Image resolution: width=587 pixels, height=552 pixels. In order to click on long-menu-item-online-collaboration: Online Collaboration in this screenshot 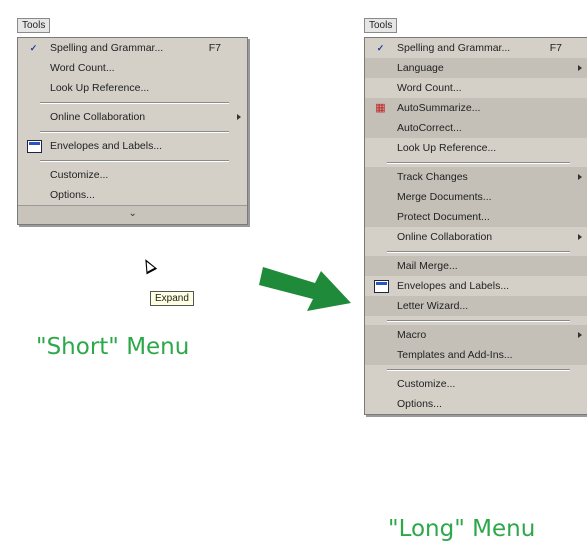, I will do `click(476, 237)`.